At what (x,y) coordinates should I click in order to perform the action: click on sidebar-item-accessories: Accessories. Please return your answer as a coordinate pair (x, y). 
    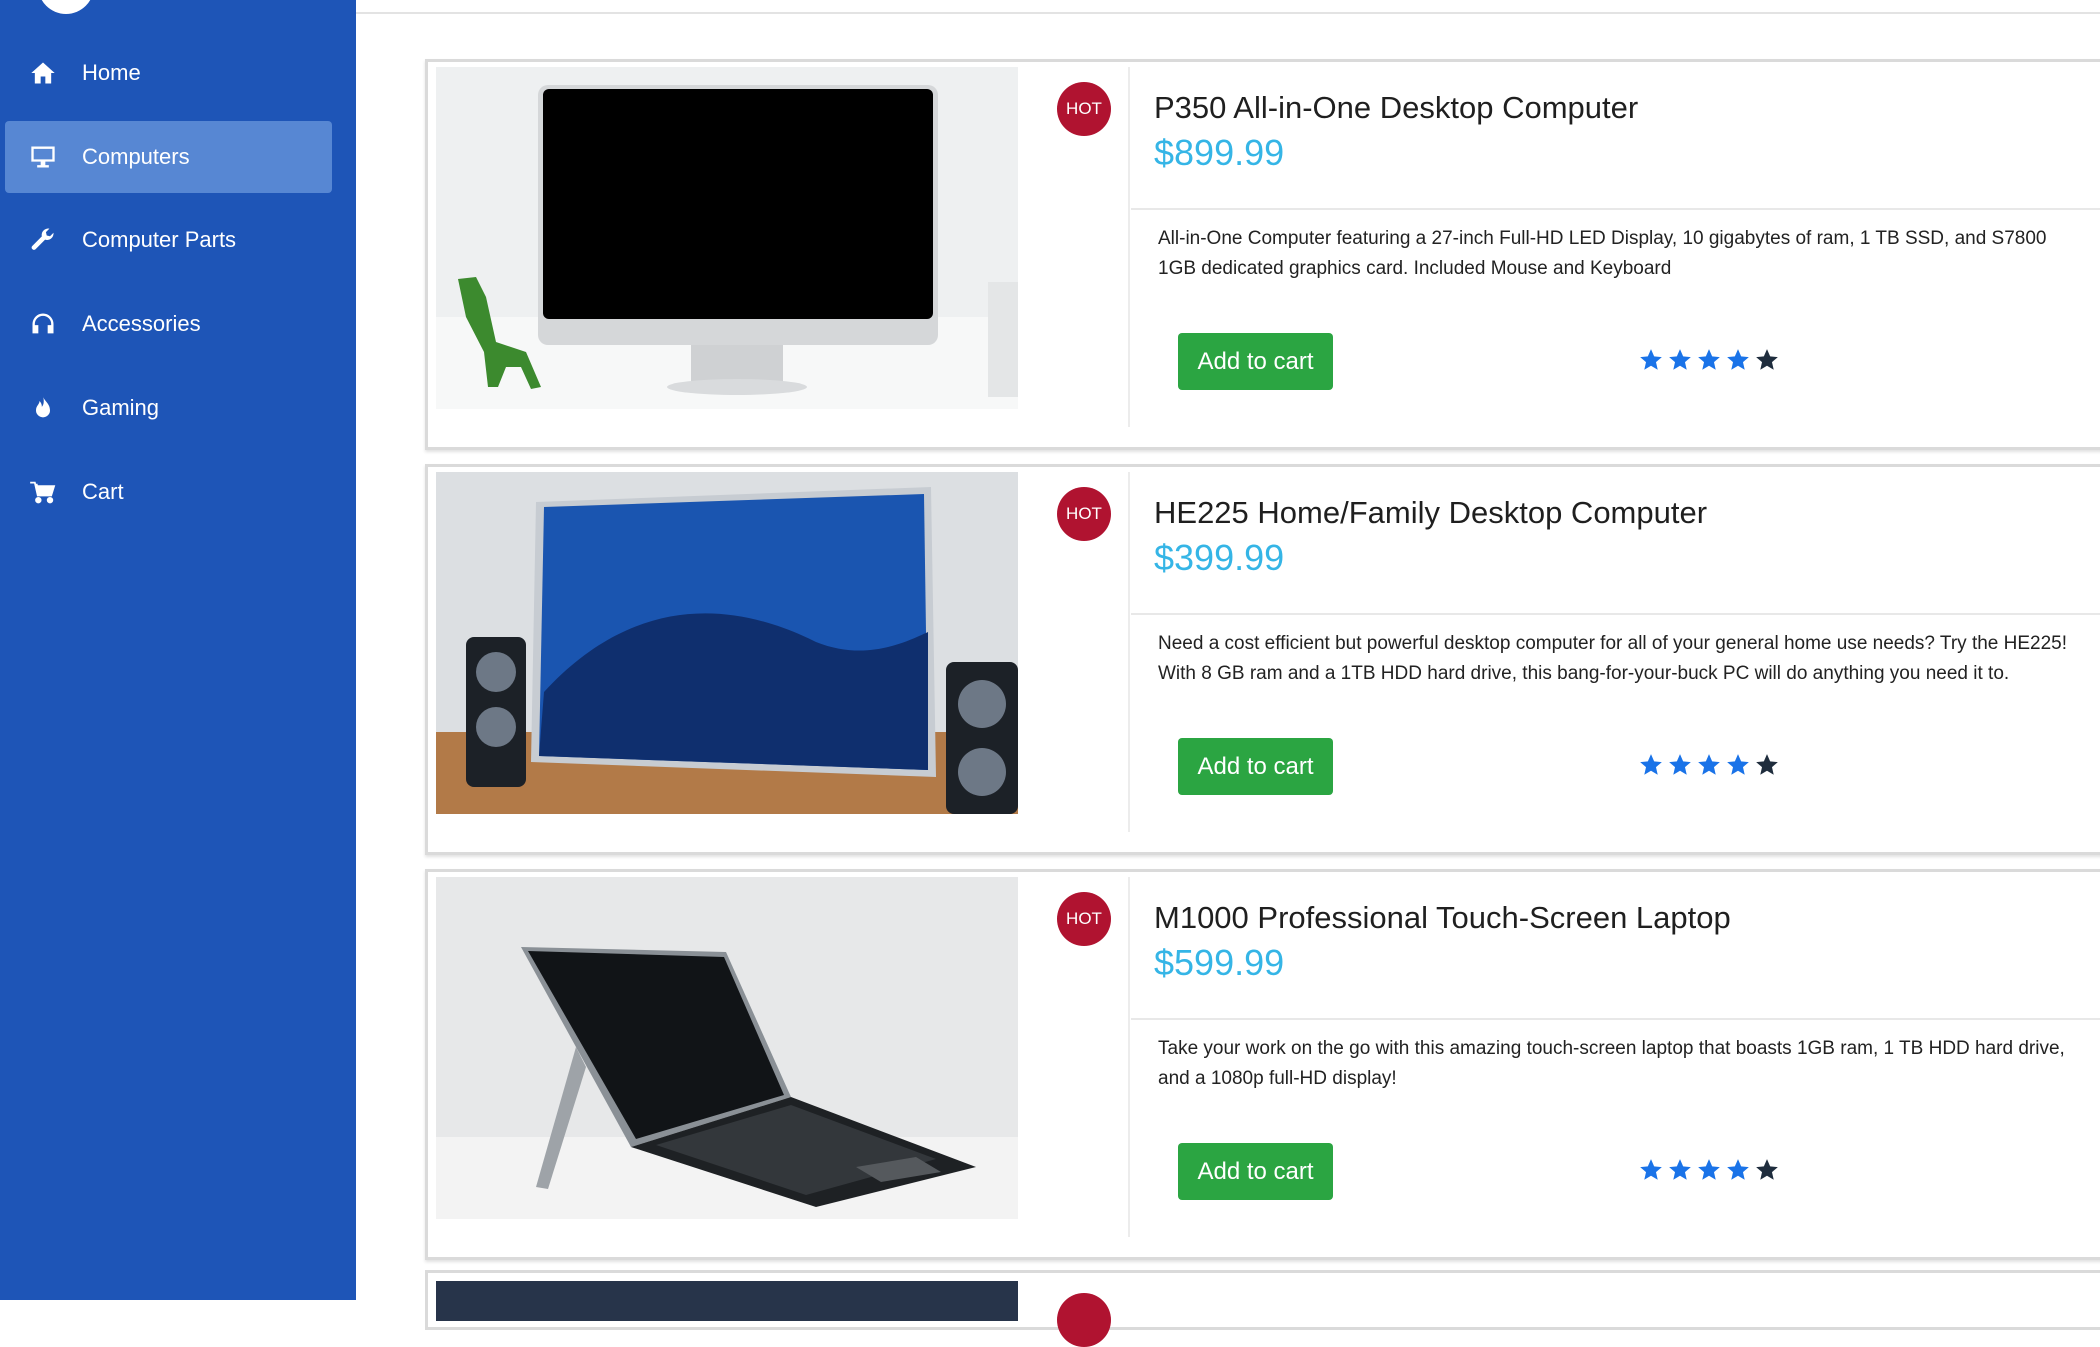
    Looking at the image, I should click on (168, 324).